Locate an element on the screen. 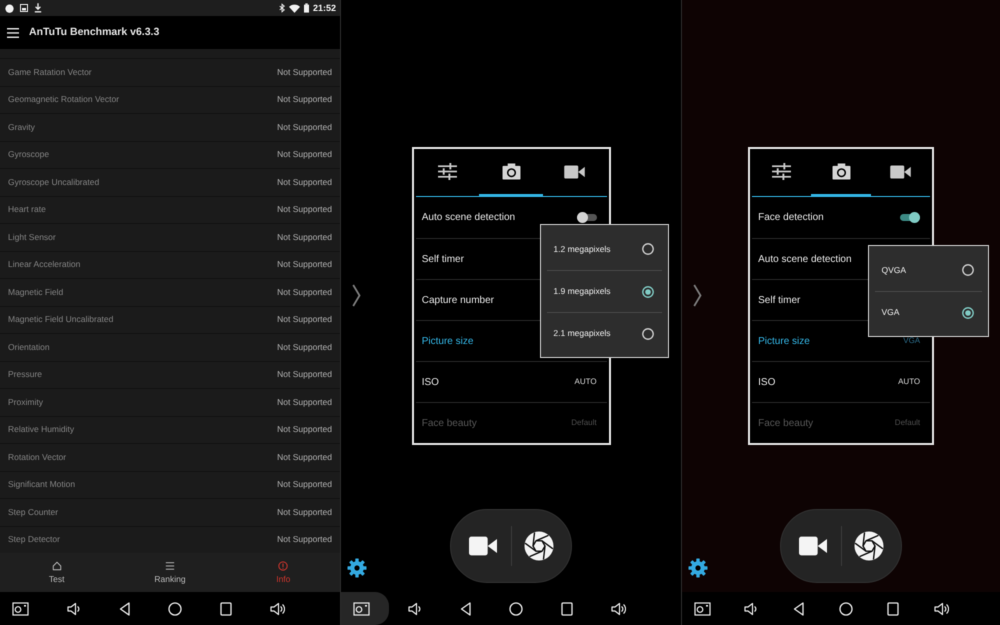 The width and height of the screenshot is (1000, 625). popup-option: 1.9 megapixels is located at coordinates (604, 291).